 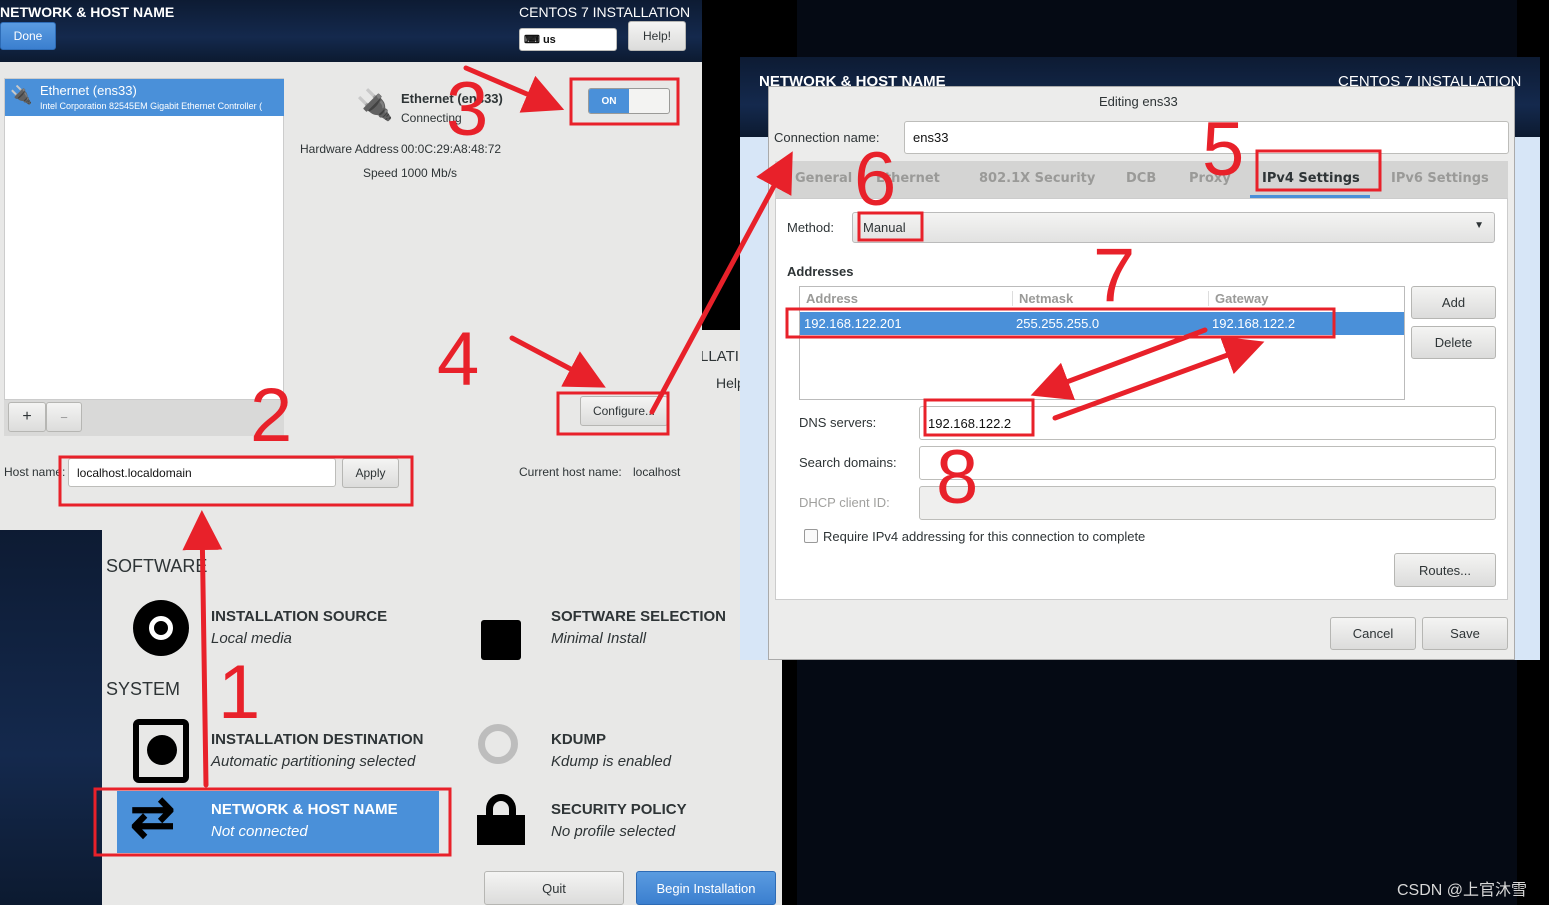 What do you see at coordinates (721, 283) in the screenshot?
I see `arrow-configure-dialog` at bounding box center [721, 283].